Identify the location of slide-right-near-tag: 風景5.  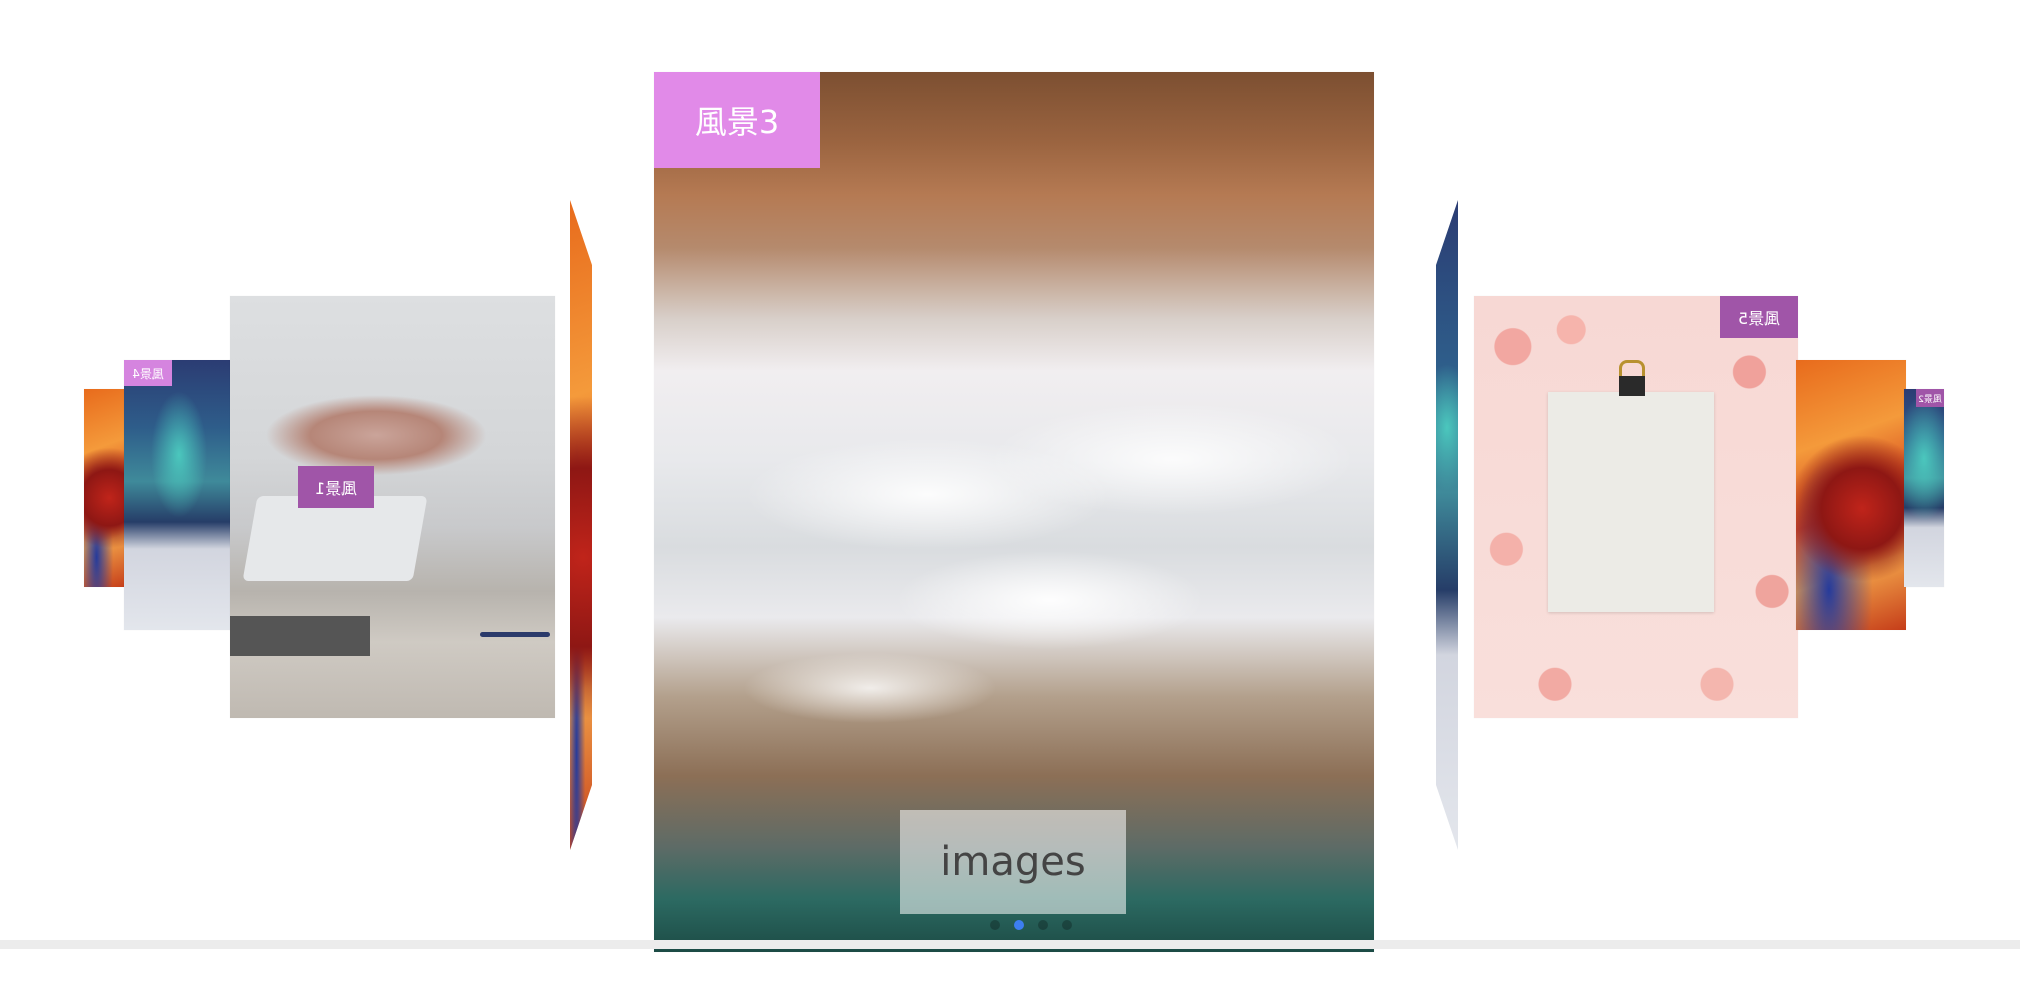
(1759, 317).